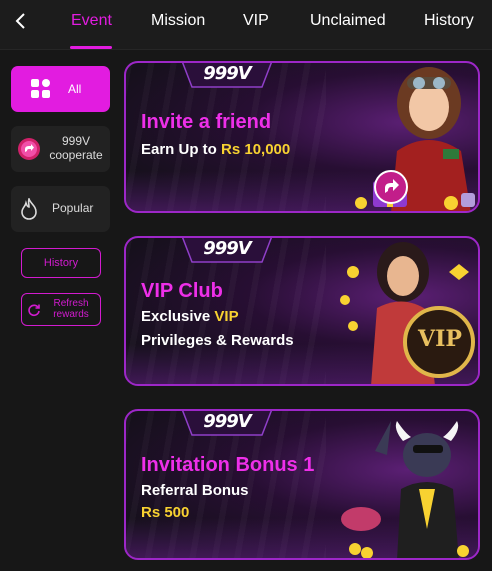 This screenshot has height=571, width=492. Describe the element at coordinates (75, 89) in the screenshot. I see `category-all-label: All` at that location.